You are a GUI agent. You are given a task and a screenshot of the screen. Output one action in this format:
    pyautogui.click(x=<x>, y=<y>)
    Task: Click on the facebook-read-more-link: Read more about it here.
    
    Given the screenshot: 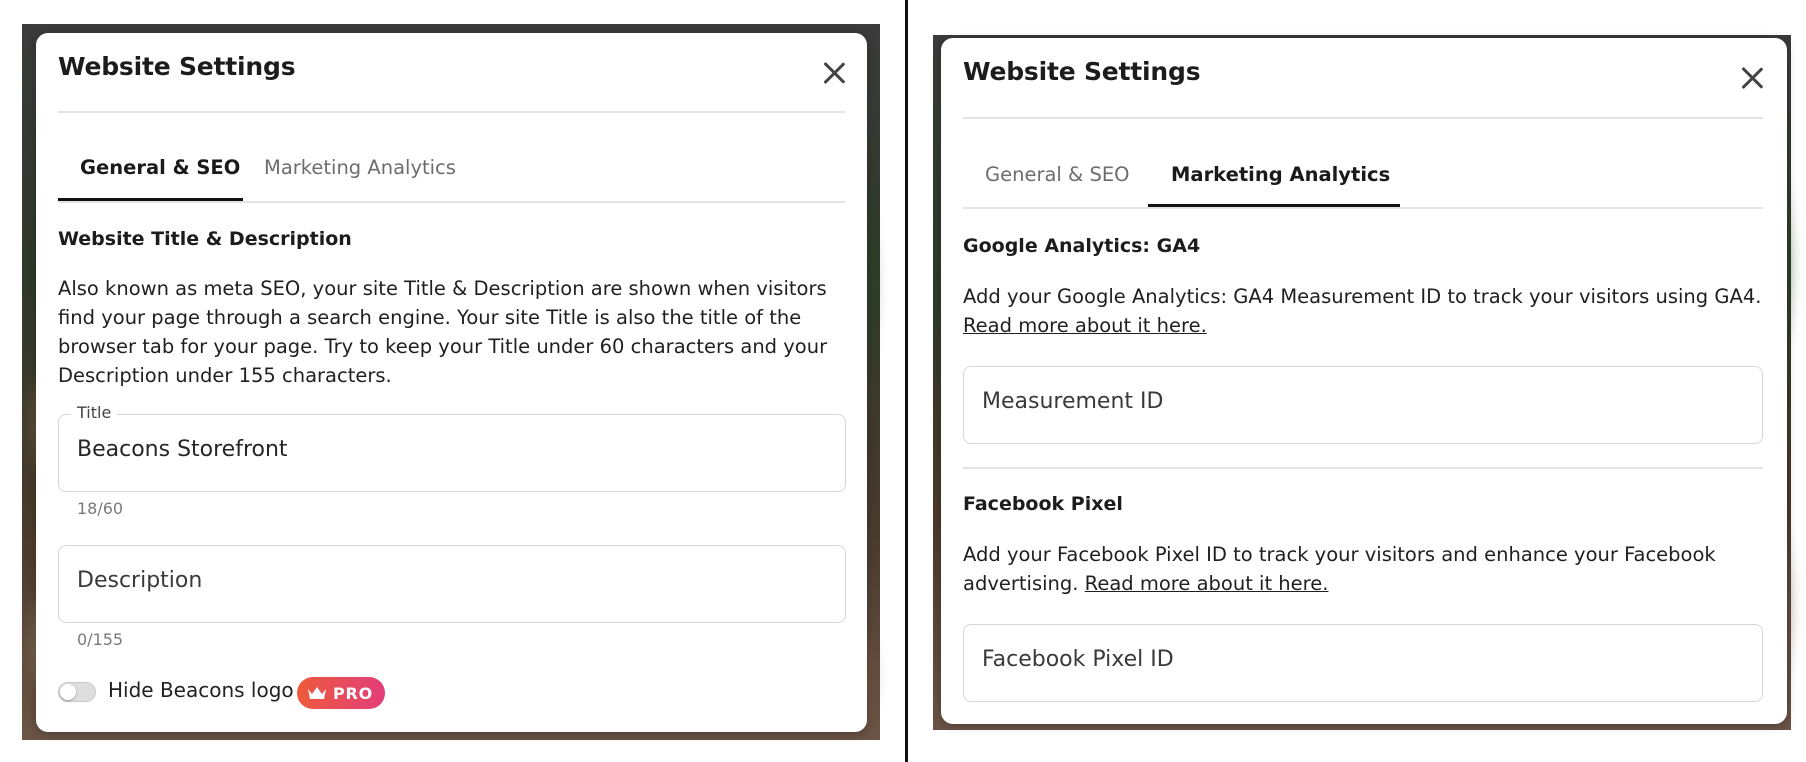 What is the action you would take?
    pyautogui.click(x=1207, y=583)
    